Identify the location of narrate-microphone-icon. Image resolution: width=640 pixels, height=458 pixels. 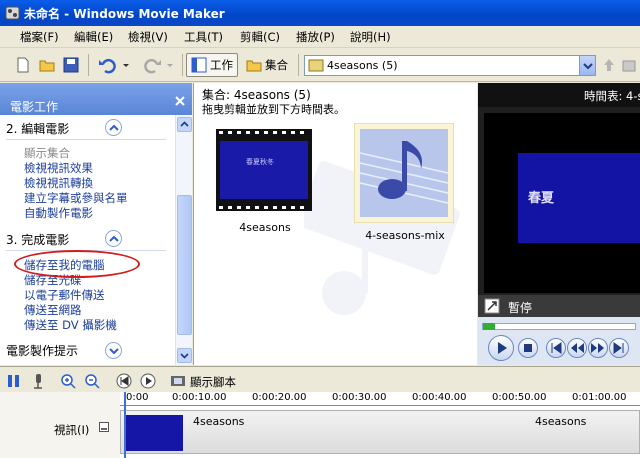
(38, 381).